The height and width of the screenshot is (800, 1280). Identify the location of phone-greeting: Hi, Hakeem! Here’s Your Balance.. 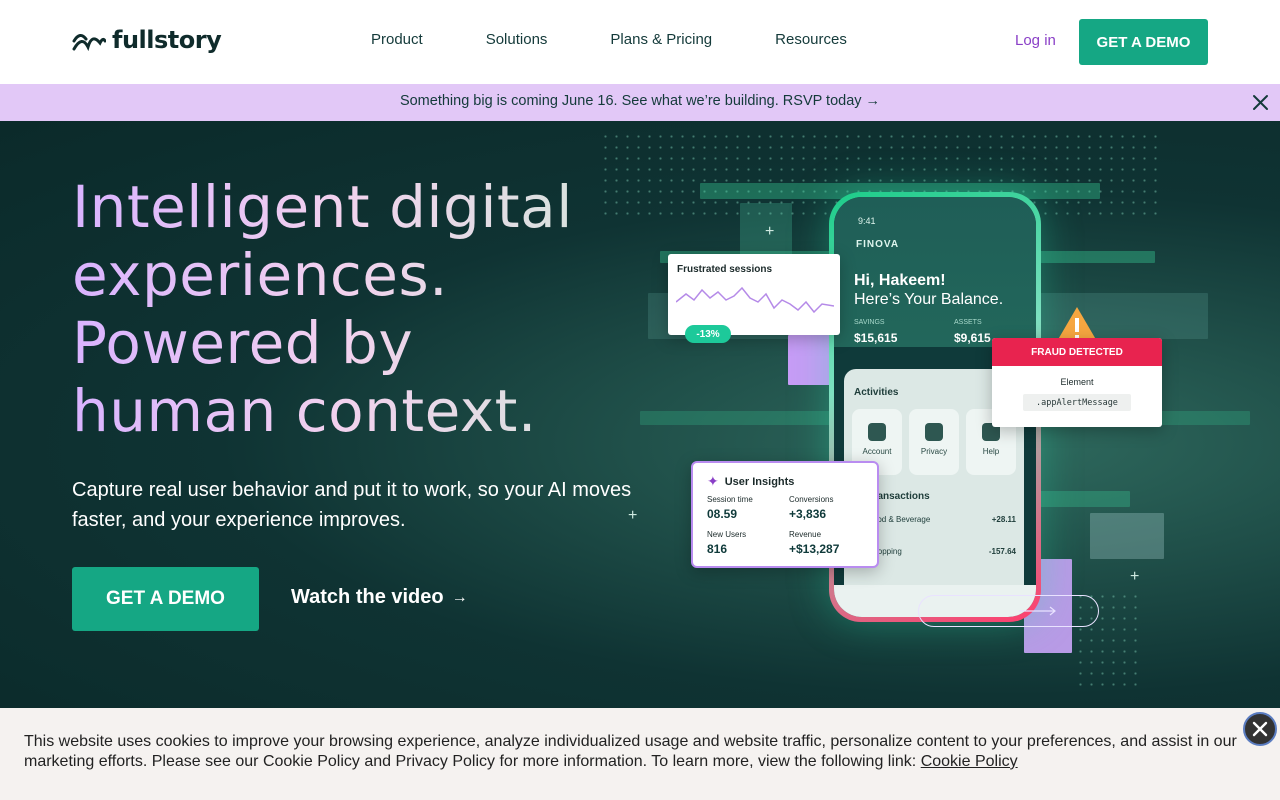
(928, 290).